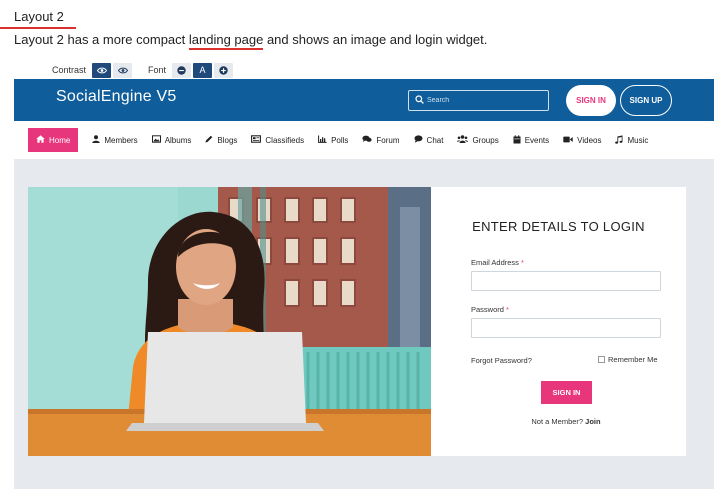 This screenshot has height=489, width=720. I want to click on home-icon, so click(40, 140).